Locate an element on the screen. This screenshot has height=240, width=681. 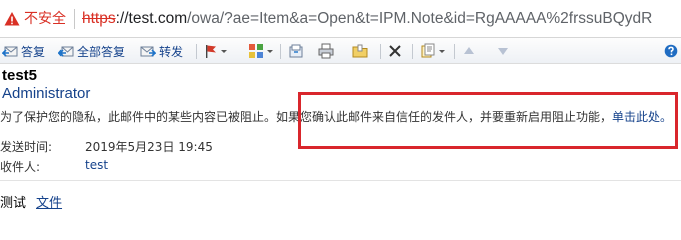
previous-item-button is located at coordinates (469, 51).